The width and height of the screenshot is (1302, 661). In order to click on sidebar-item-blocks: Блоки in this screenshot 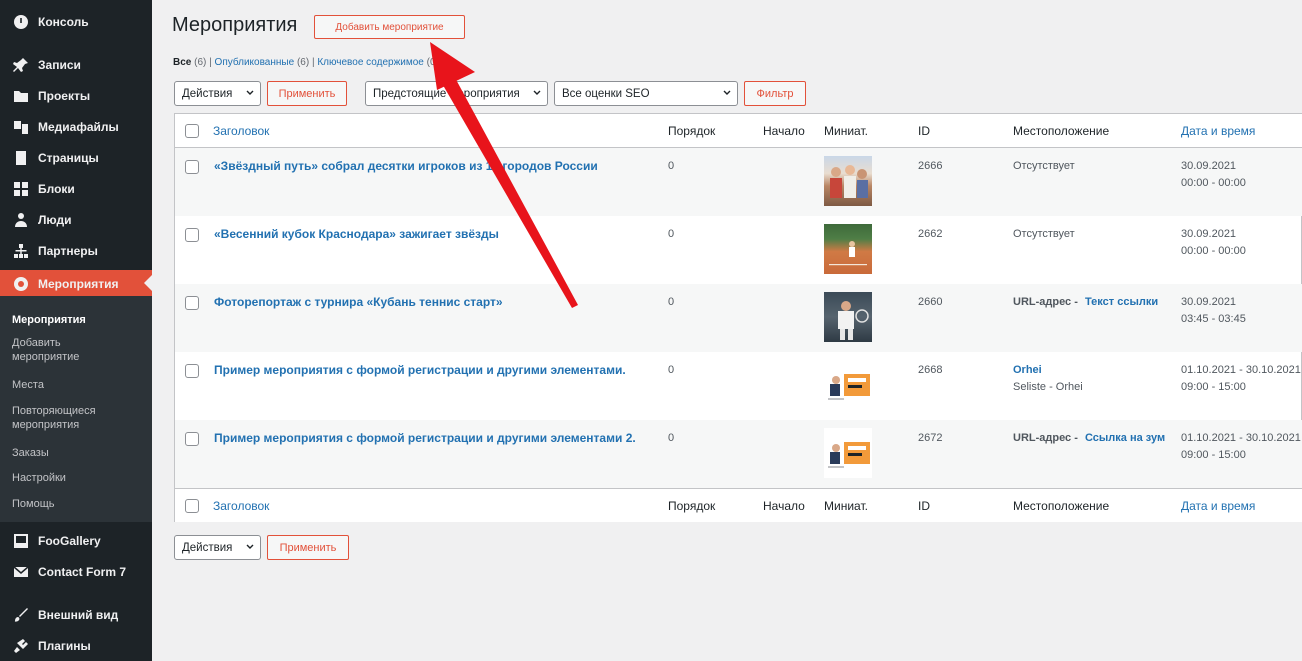, I will do `click(76, 189)`.